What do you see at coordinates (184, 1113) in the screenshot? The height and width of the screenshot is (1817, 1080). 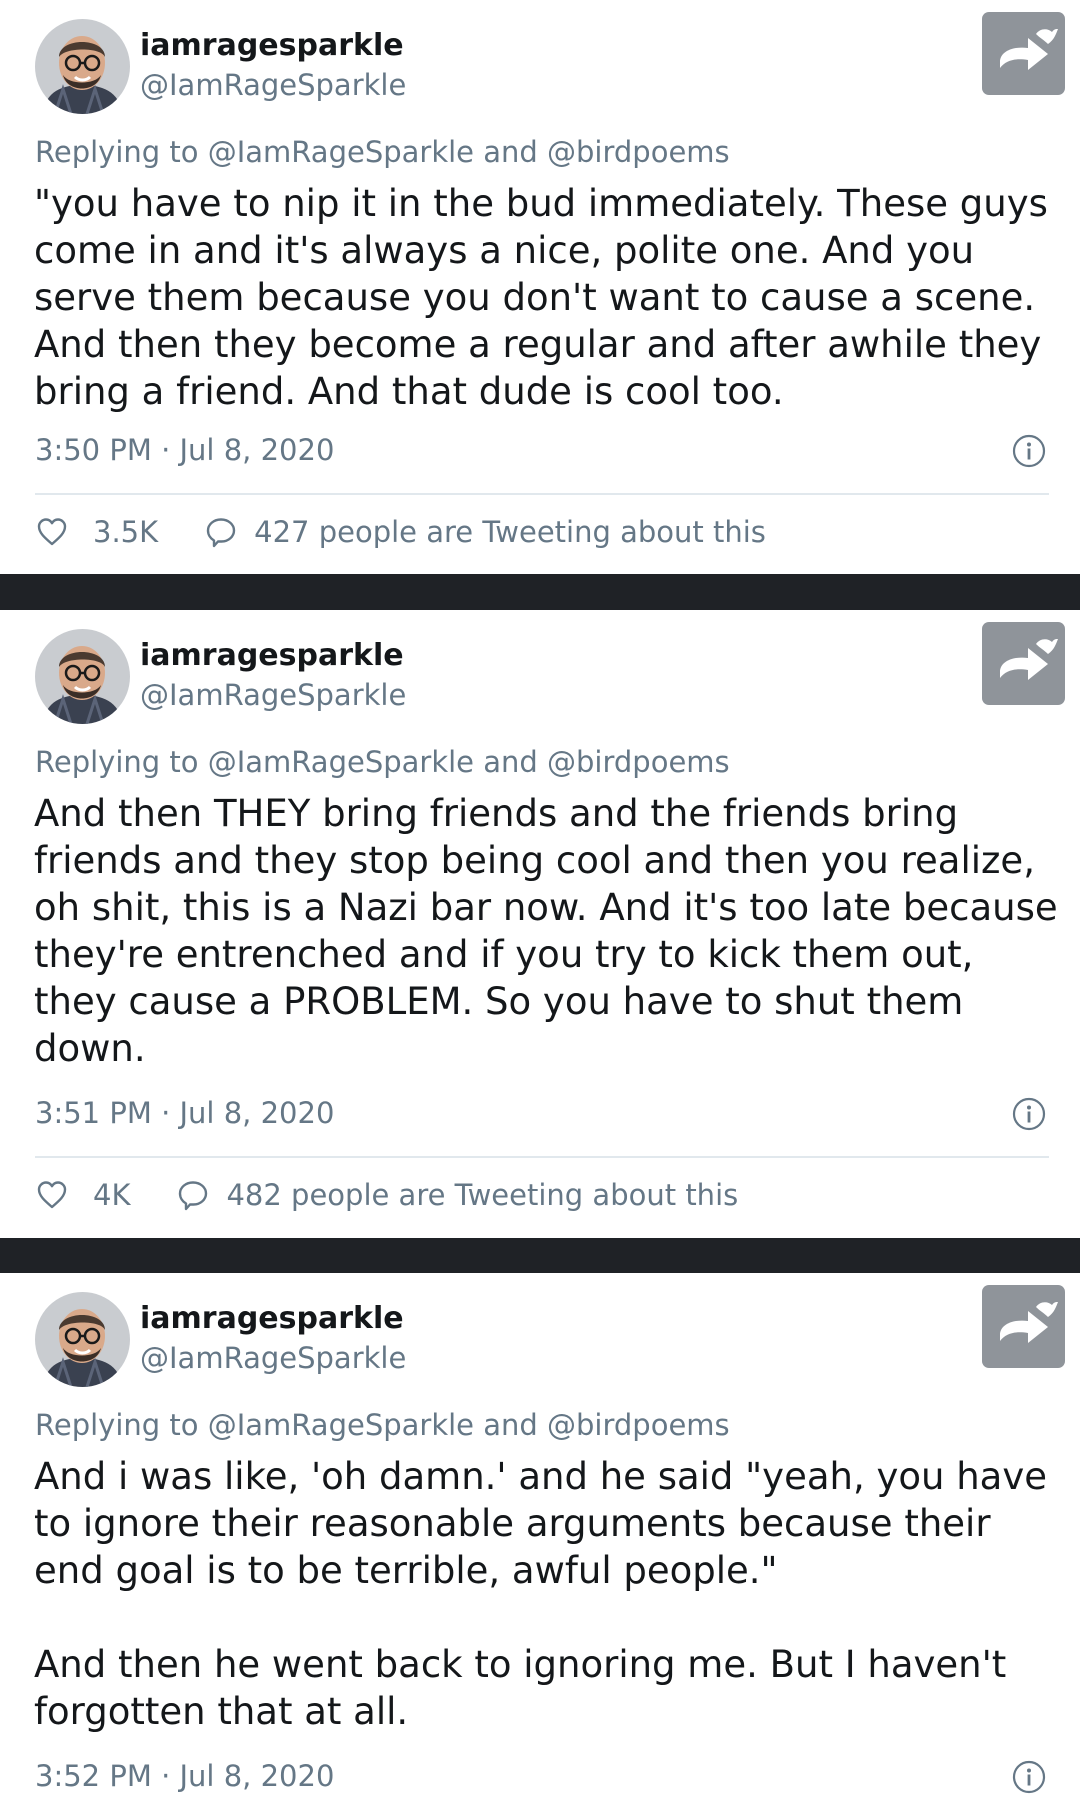 I see `timestamp: 3:51 PM · Jul 8, 2020` at bounding box center [184, 1113].